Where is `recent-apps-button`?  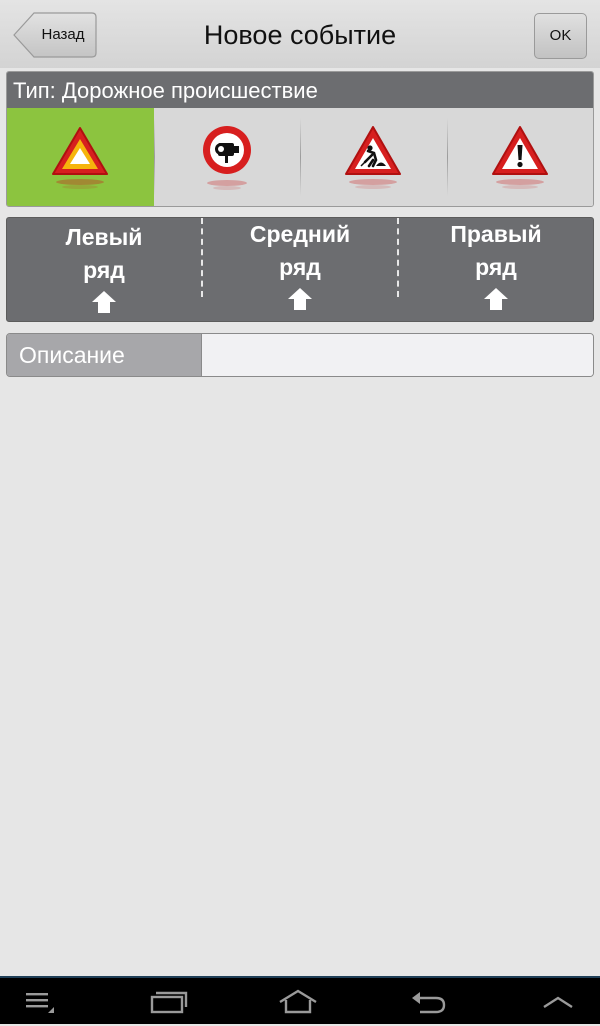
recent-apps-button is located at coordinates (168, 1002).